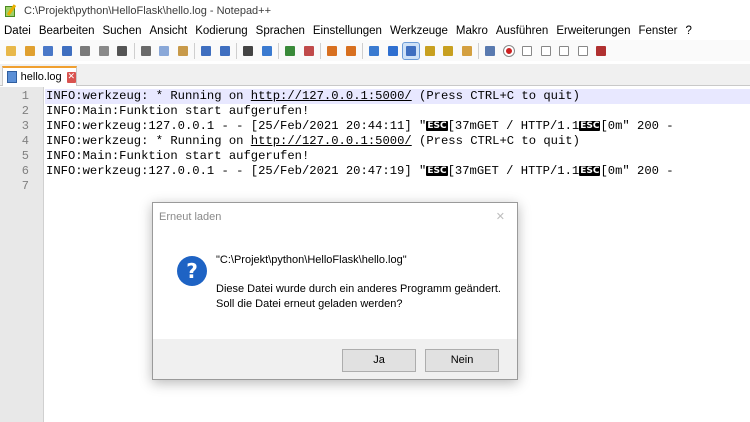 The width and height of the screenshot is (750, 422). I want to click on show-all-chars-icon, so click(393, 51).